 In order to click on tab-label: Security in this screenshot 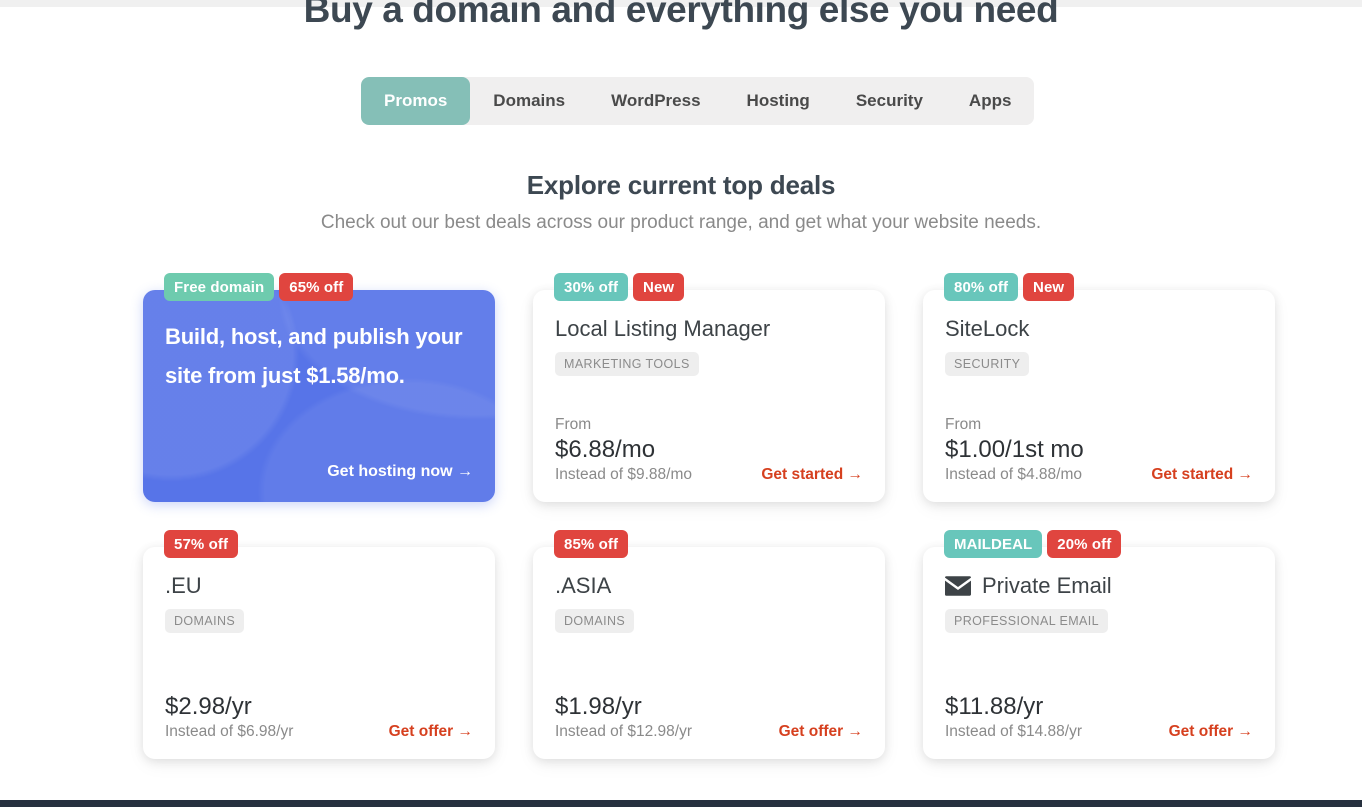, I will do `click(889, 100)`.